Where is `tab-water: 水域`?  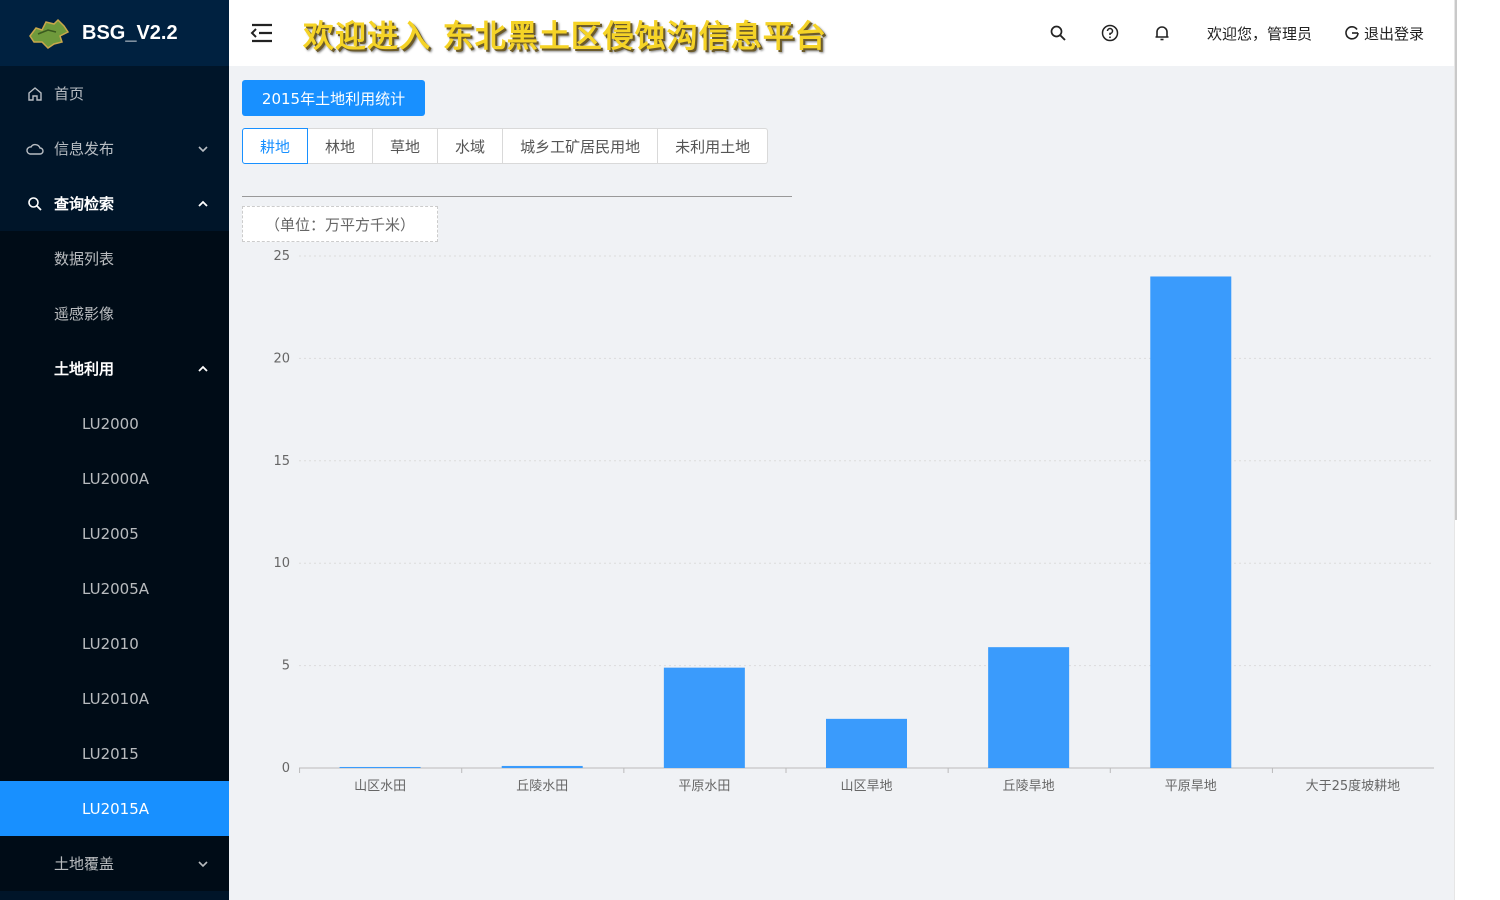
tab-water: 水域 is located at coordinates (471, 146).